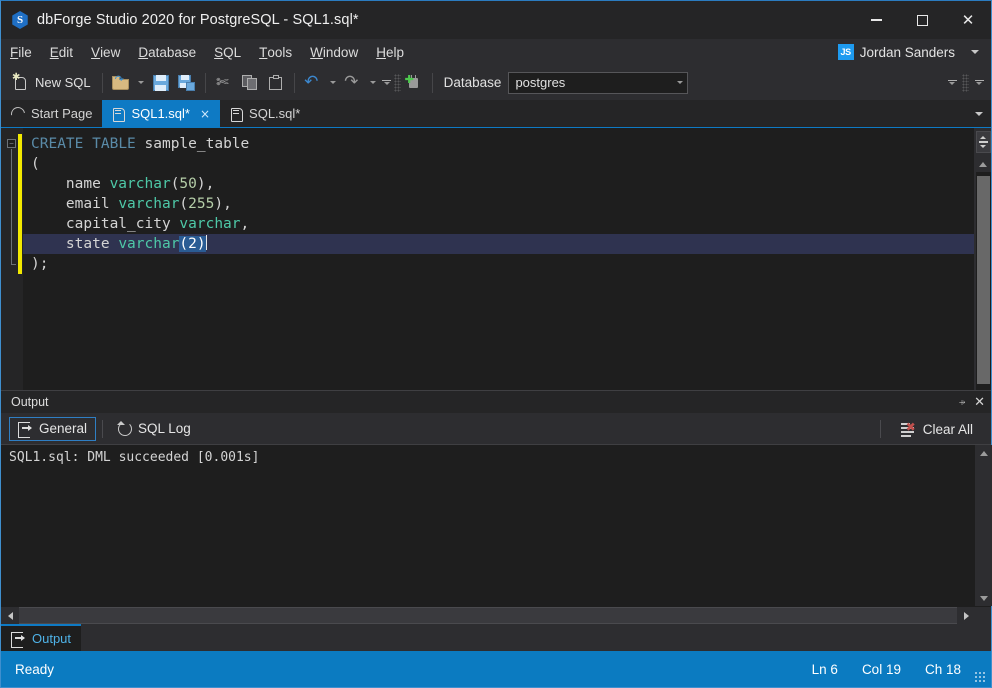  I want to click on chevron-down-icon, so click(680, 82).